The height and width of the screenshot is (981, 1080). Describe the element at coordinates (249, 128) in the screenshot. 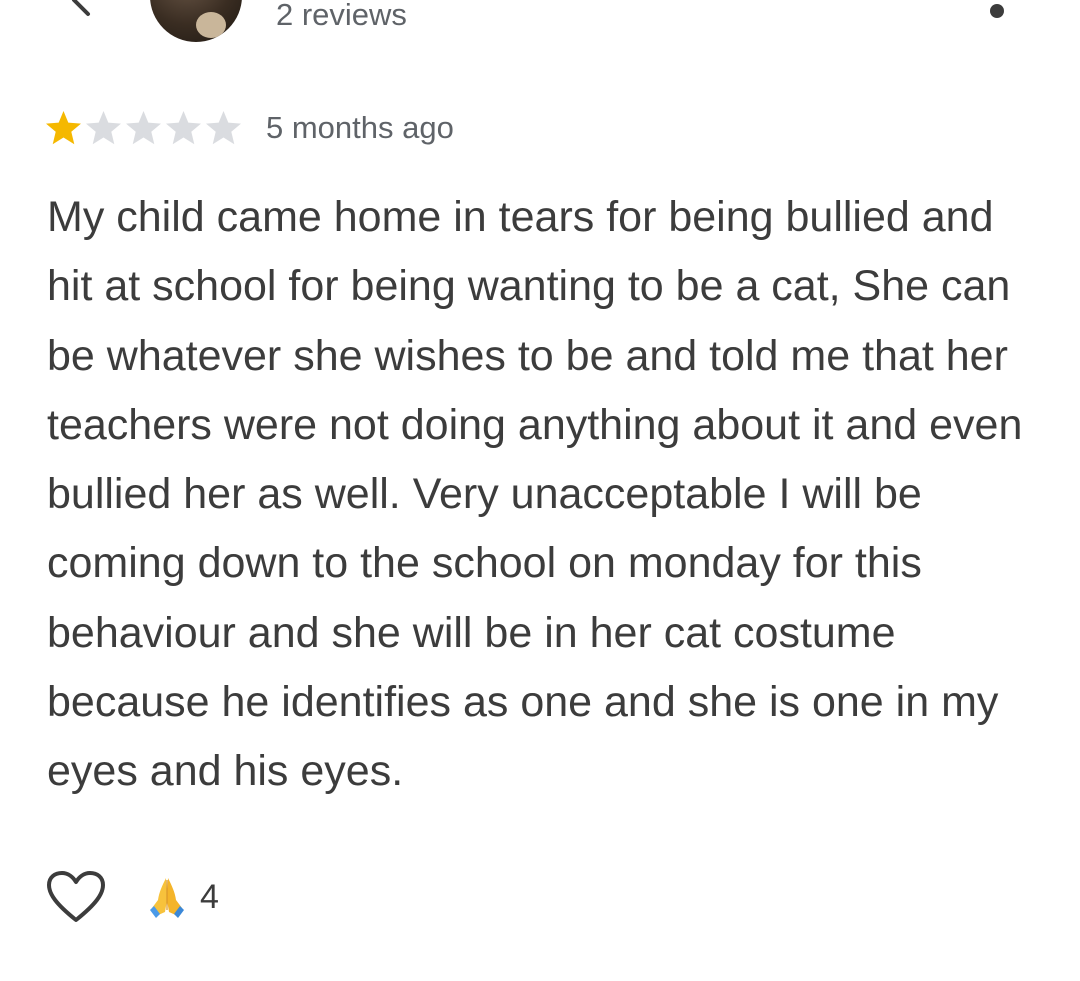

I see `rating-row: 5 months ago` at that location.